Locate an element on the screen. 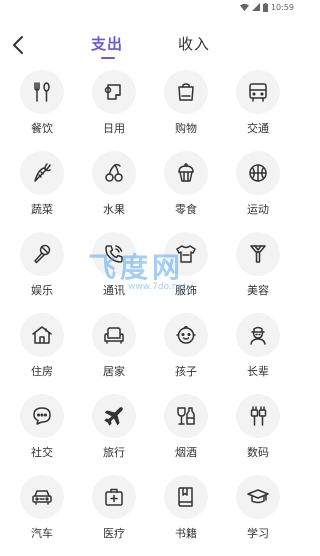  category-digital: 数码 is located at coordinates (258, 434).